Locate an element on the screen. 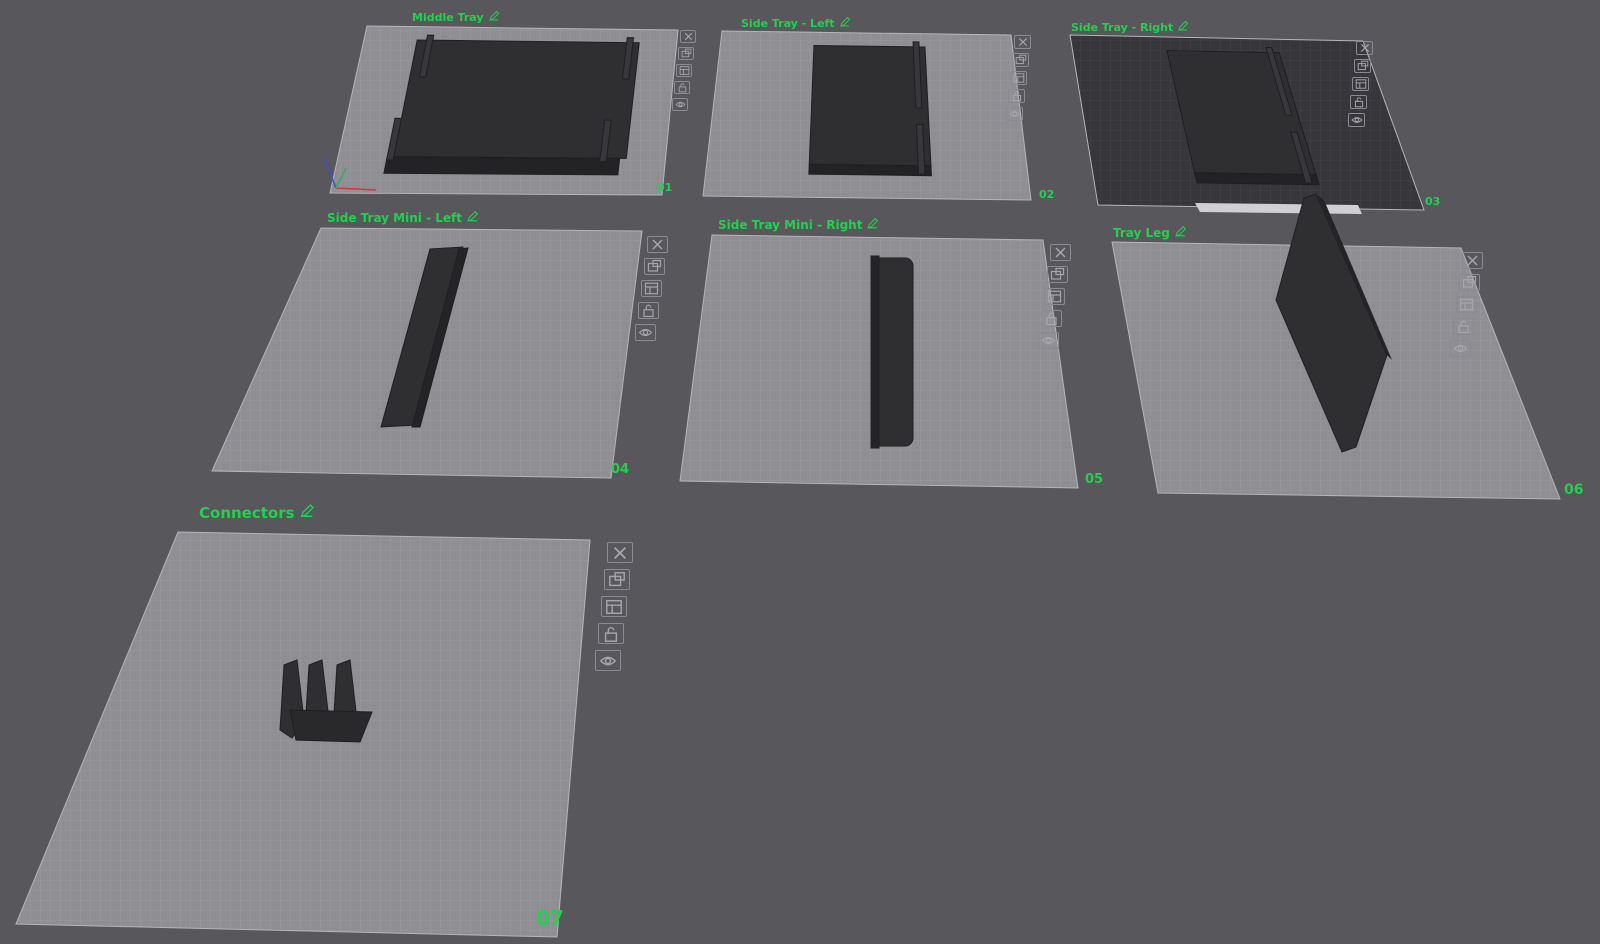 Image resolution: width=1600 pixels, height=944 pixels. plate-number-04: 04 is located at coordinates (620, 469).